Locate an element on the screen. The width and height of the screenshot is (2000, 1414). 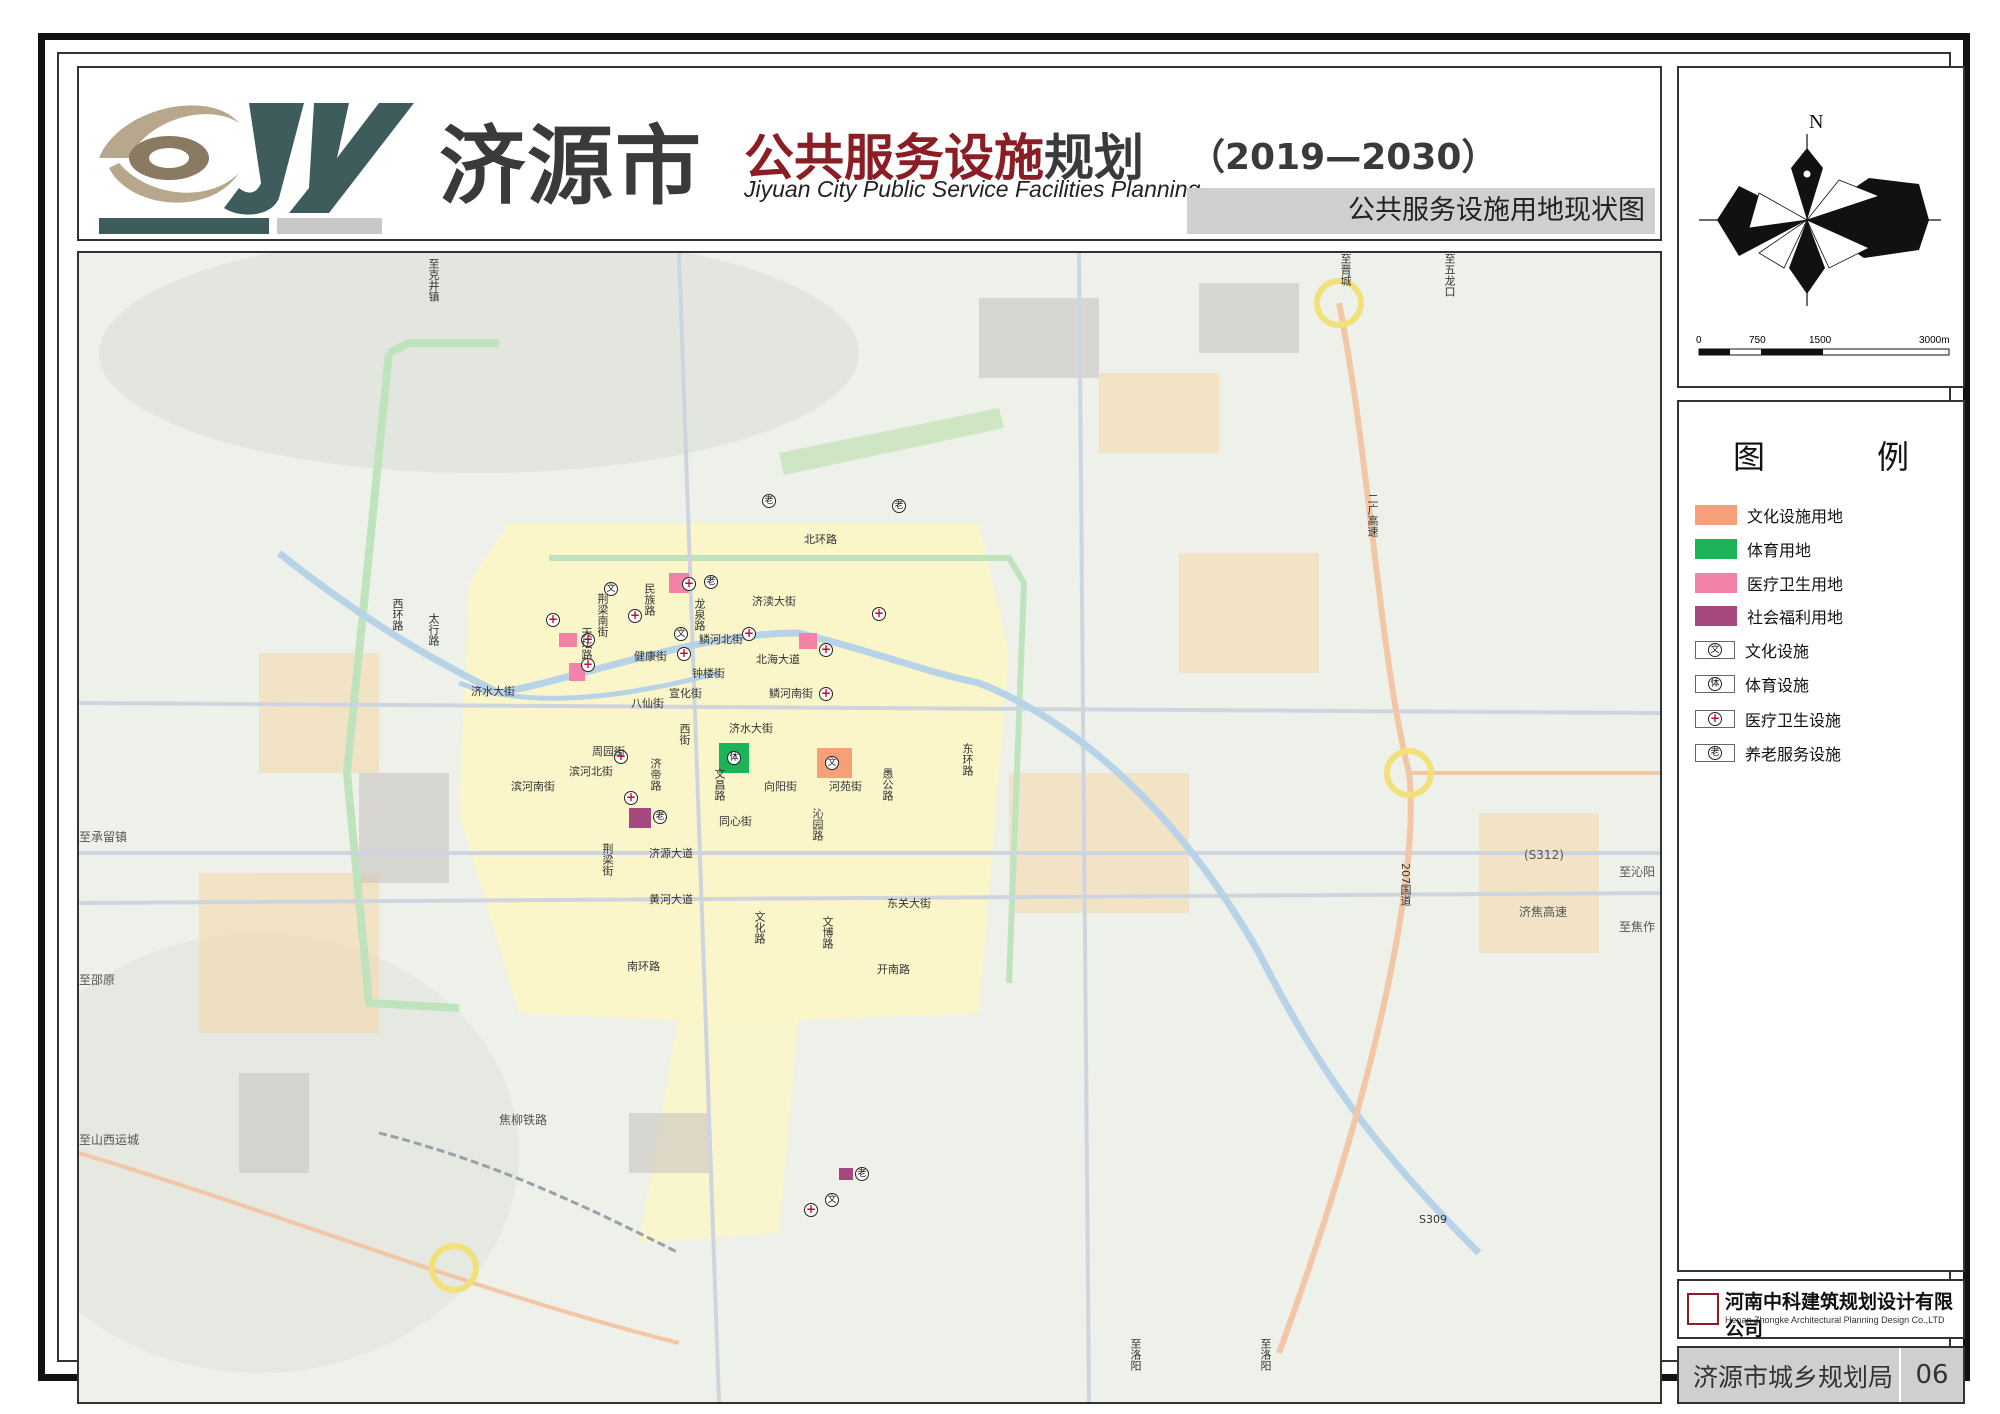
road-label: 钟楼街 is located at coordinates (708, 673).